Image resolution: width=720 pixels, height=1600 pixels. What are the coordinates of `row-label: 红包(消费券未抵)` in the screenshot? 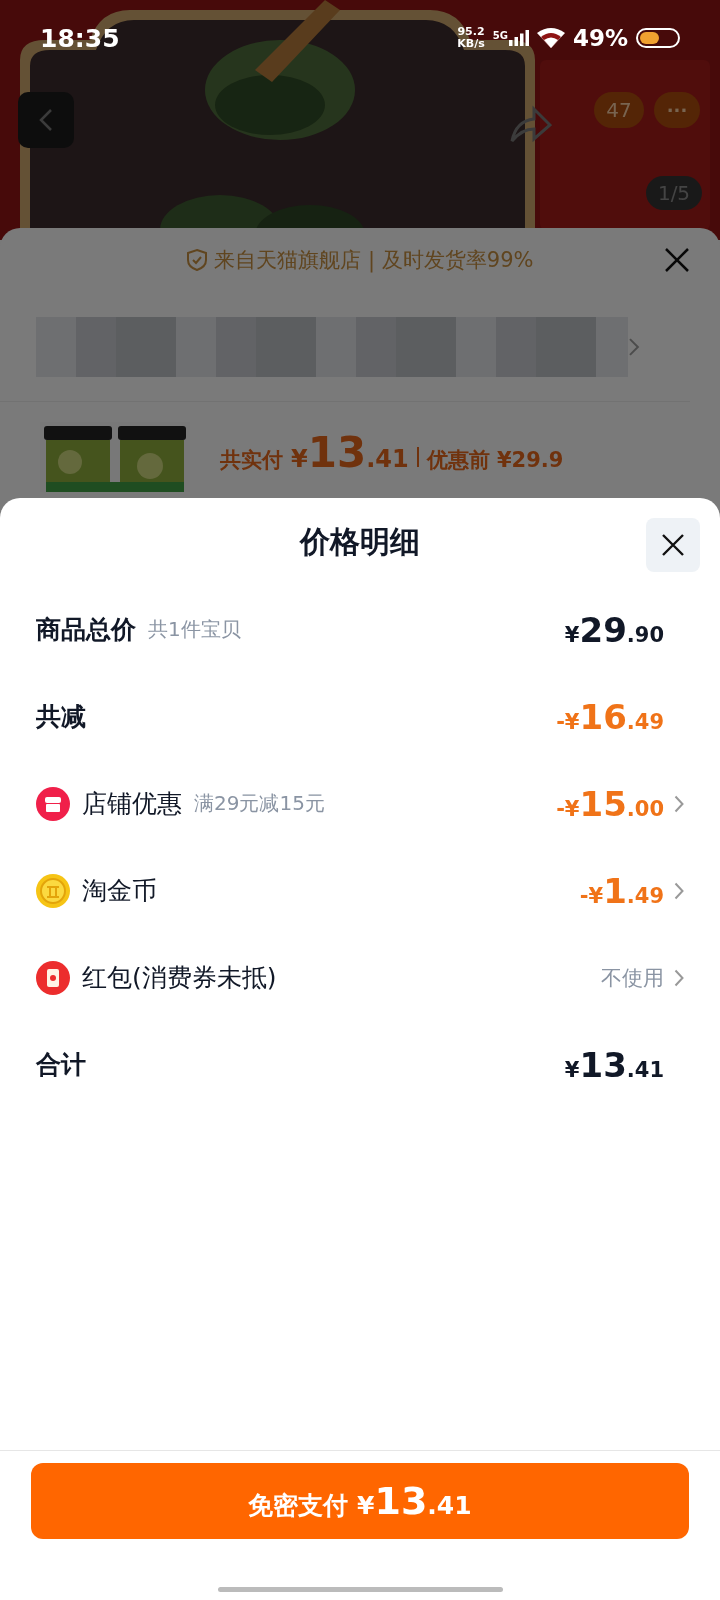 It's located at (179, 978).